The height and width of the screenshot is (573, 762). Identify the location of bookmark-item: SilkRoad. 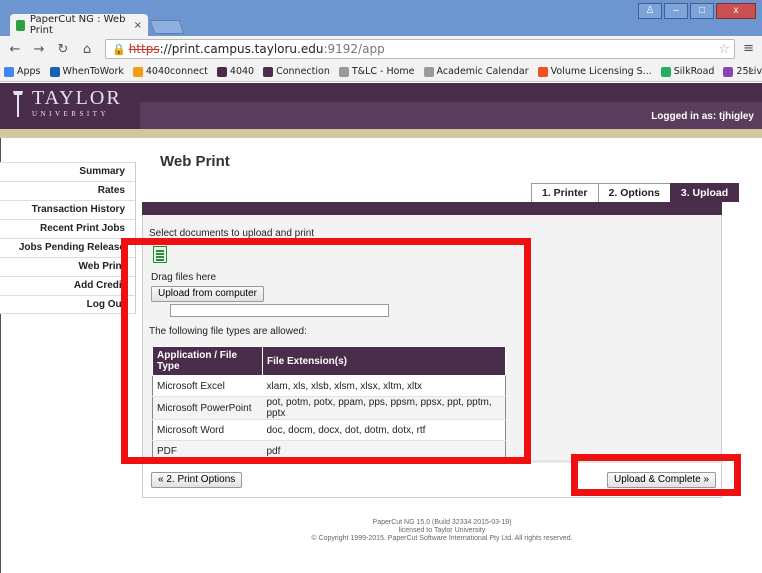
(687, 71).